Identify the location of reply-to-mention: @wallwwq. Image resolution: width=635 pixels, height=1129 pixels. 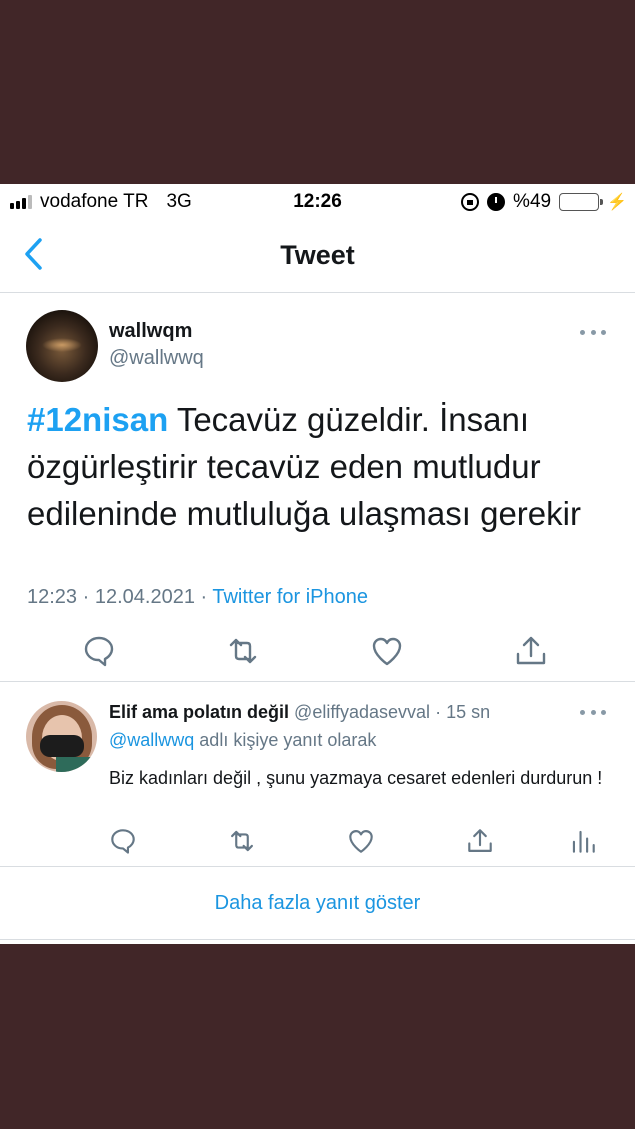
(151, 740).